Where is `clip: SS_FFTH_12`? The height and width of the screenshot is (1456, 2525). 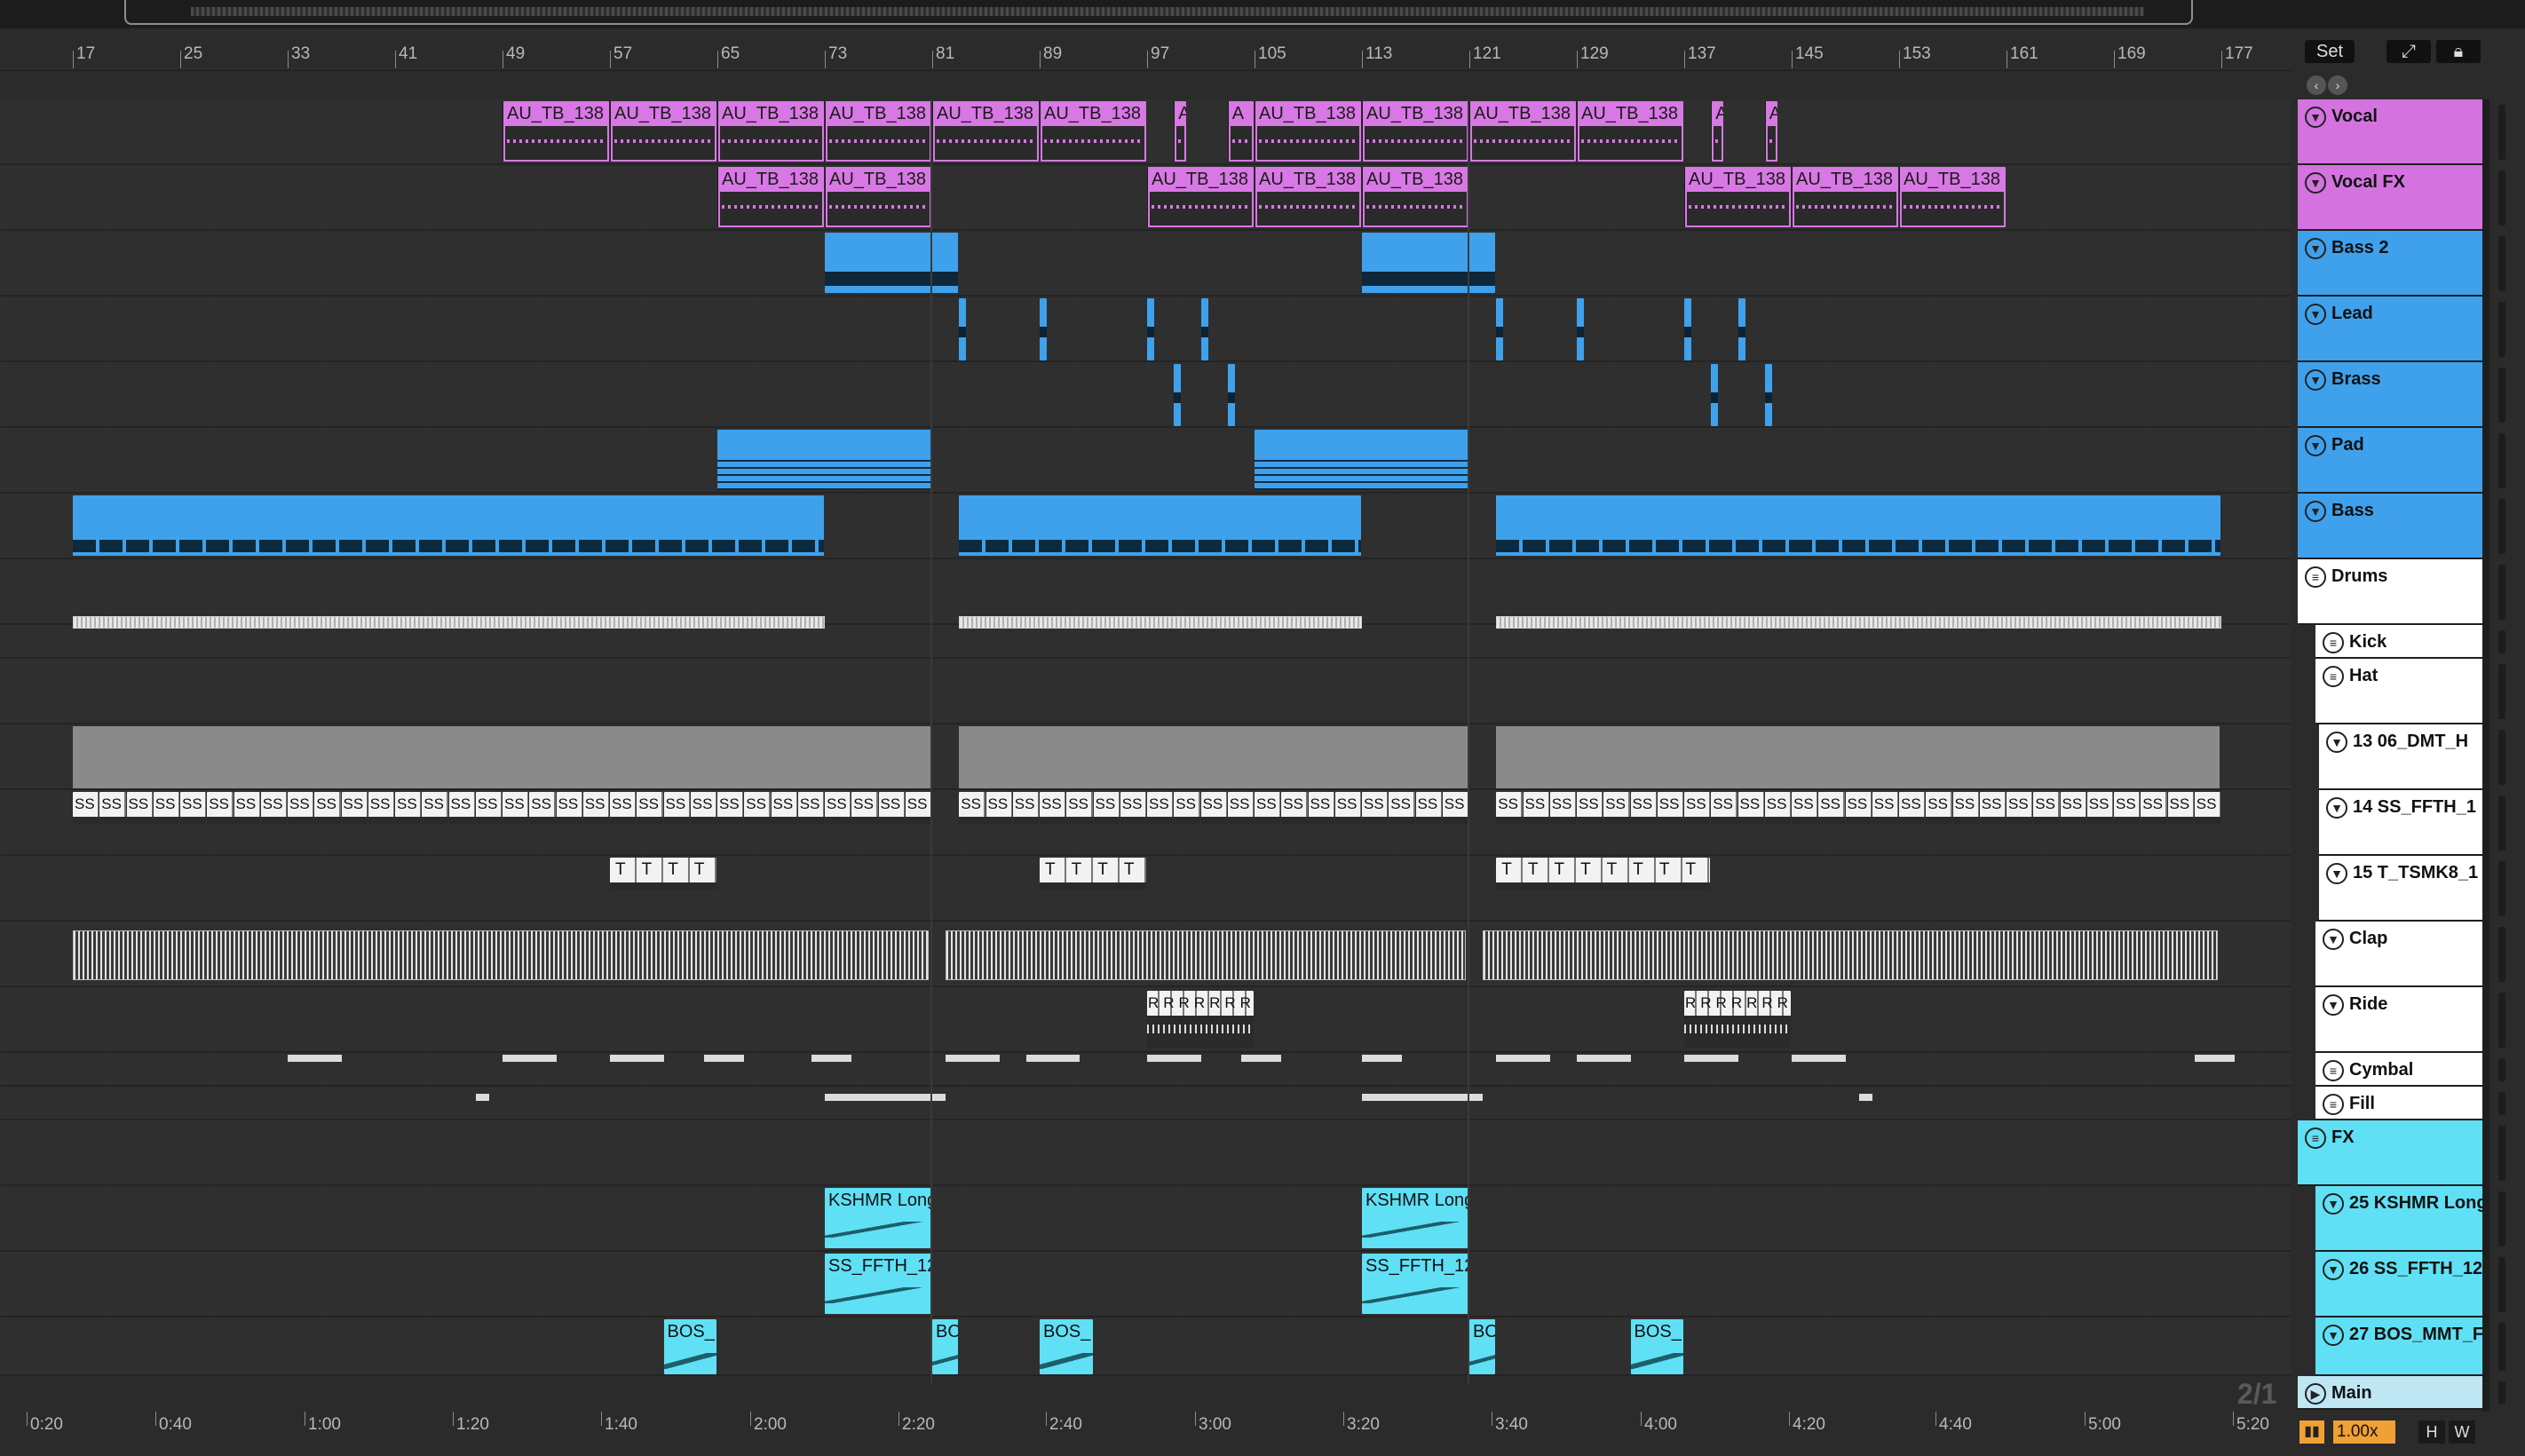
clip: SS_FFTH_12 is located at coordinates (1415, 1284).